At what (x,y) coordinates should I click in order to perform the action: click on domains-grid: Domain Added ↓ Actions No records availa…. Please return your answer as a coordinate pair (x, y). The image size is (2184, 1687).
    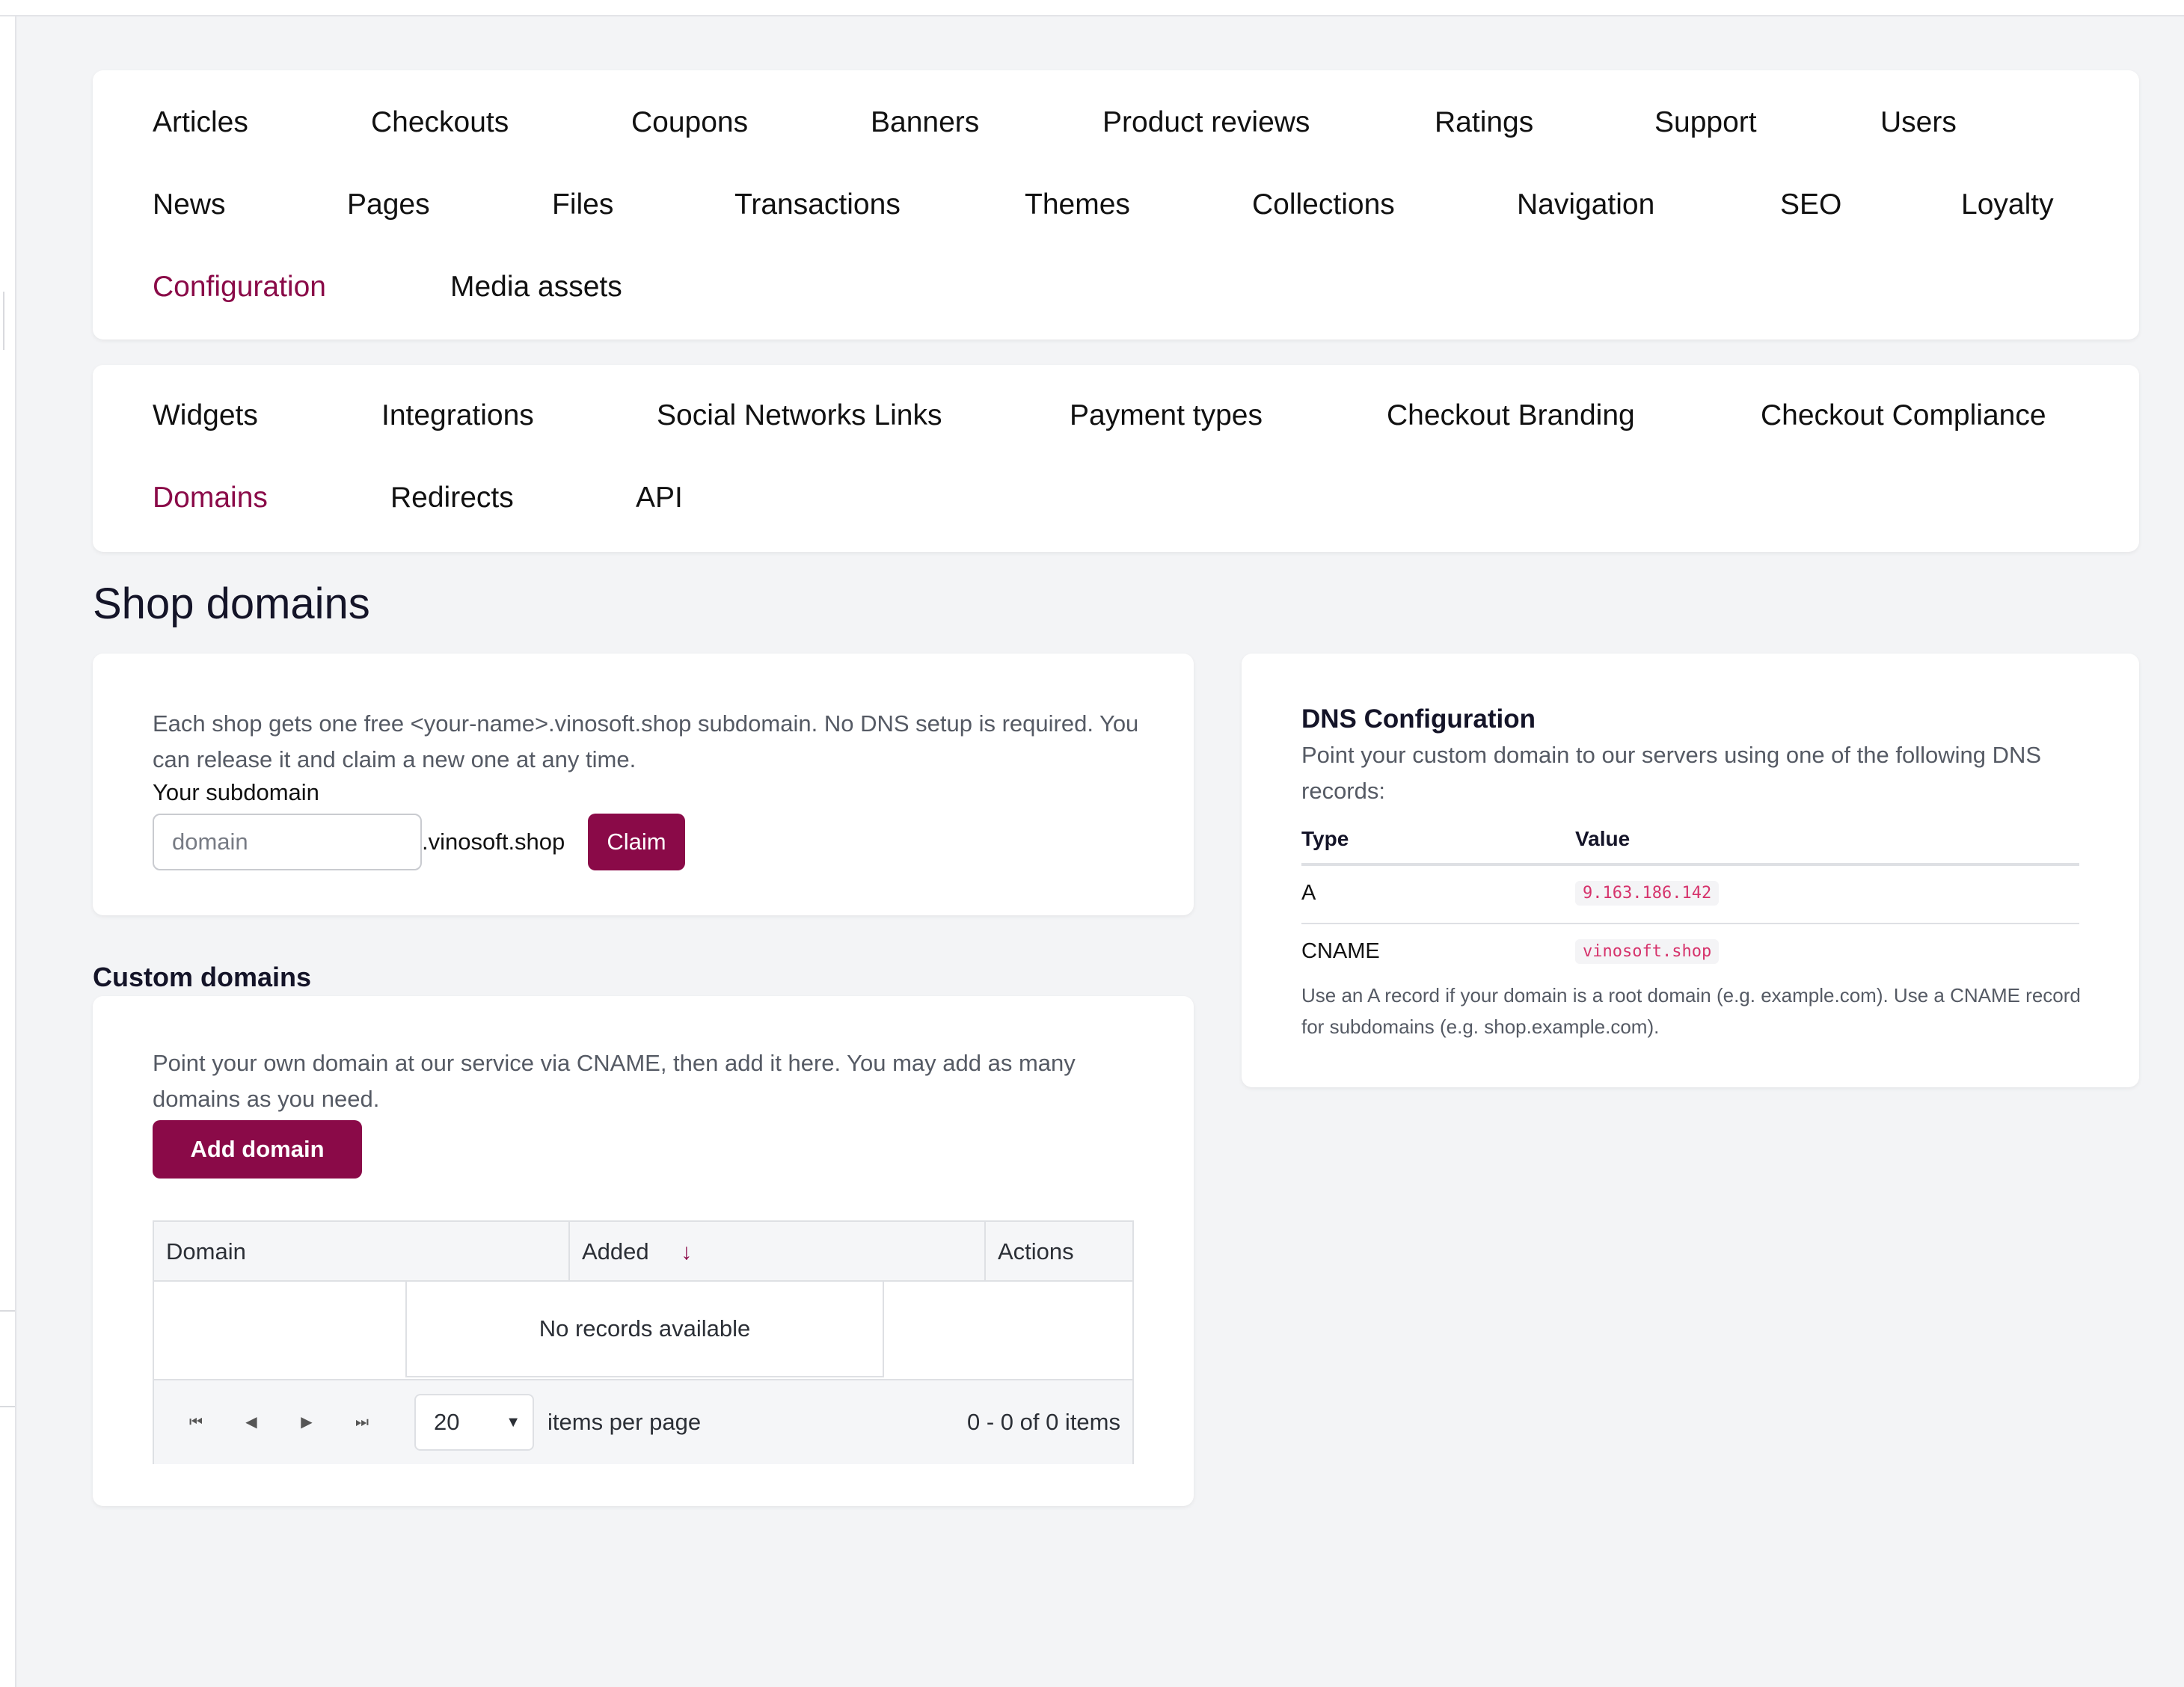
    Looking at the image, I should click on (643, 1342).